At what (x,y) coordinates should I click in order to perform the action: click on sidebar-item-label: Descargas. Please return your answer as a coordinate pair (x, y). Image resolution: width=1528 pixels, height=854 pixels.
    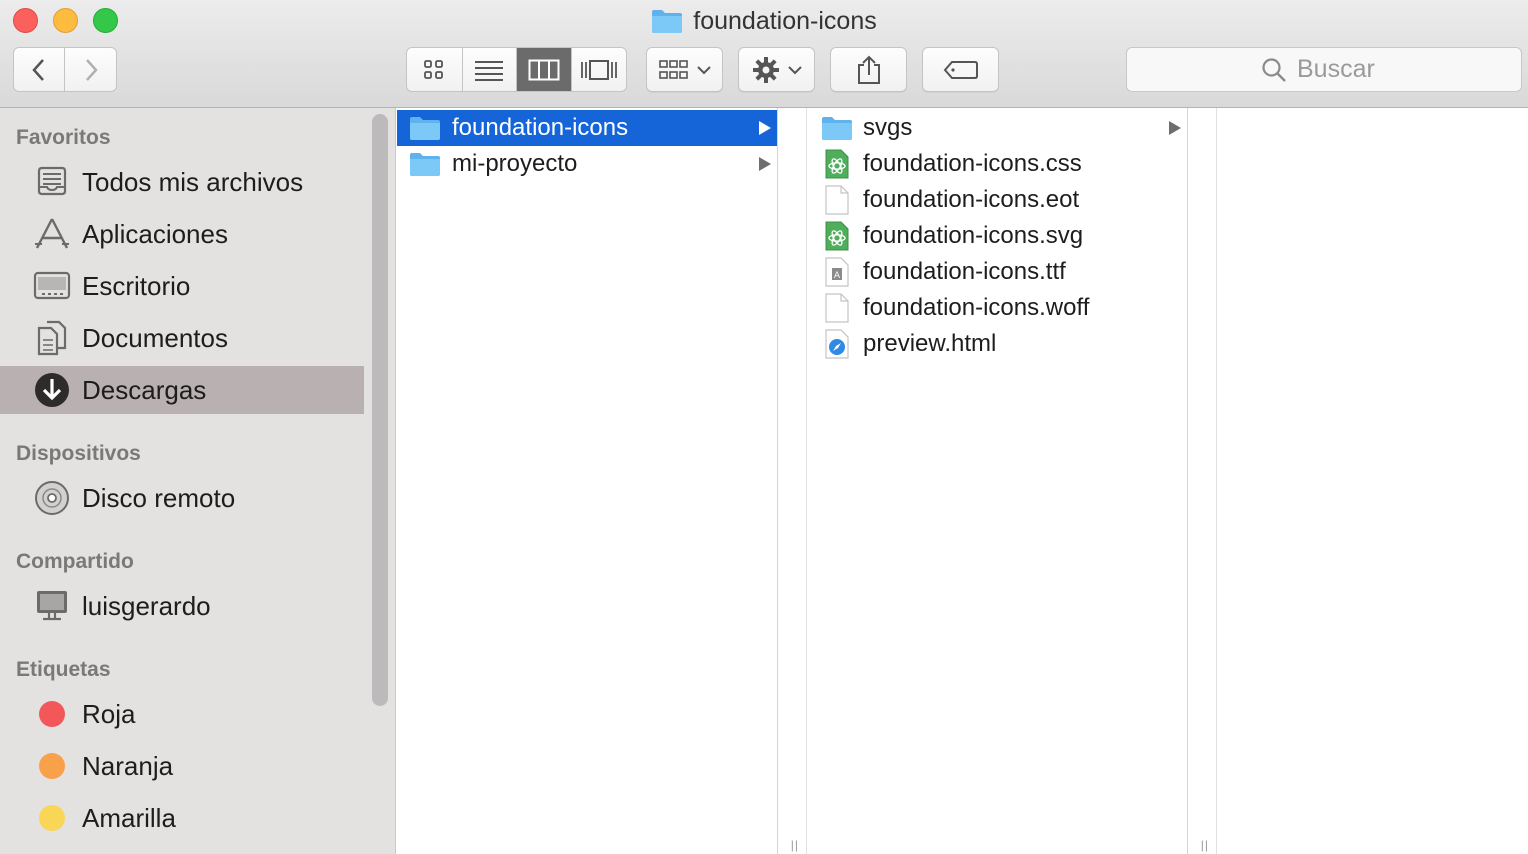
    Looking at the image, I should click on (144, 389).